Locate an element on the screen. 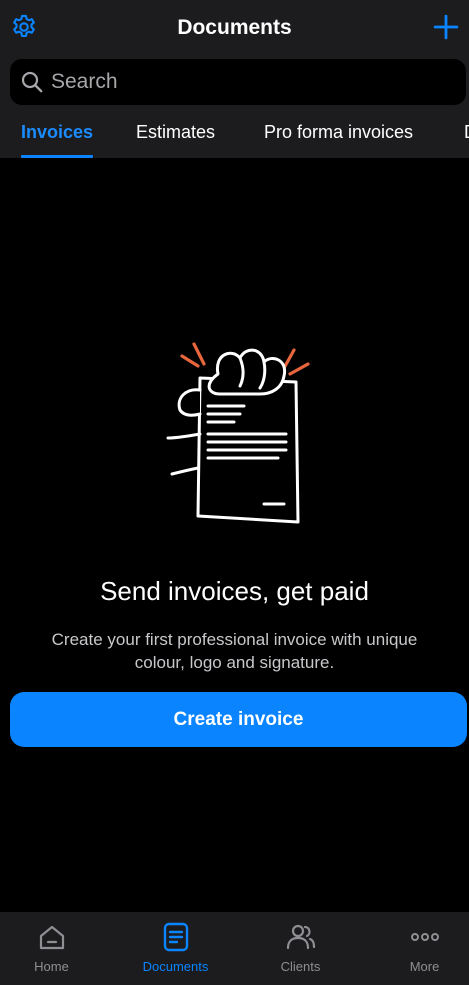 This screenshot has height=985, width=469. empty-state-title: Send invoices, get paid is located at coordinates (234, 591).